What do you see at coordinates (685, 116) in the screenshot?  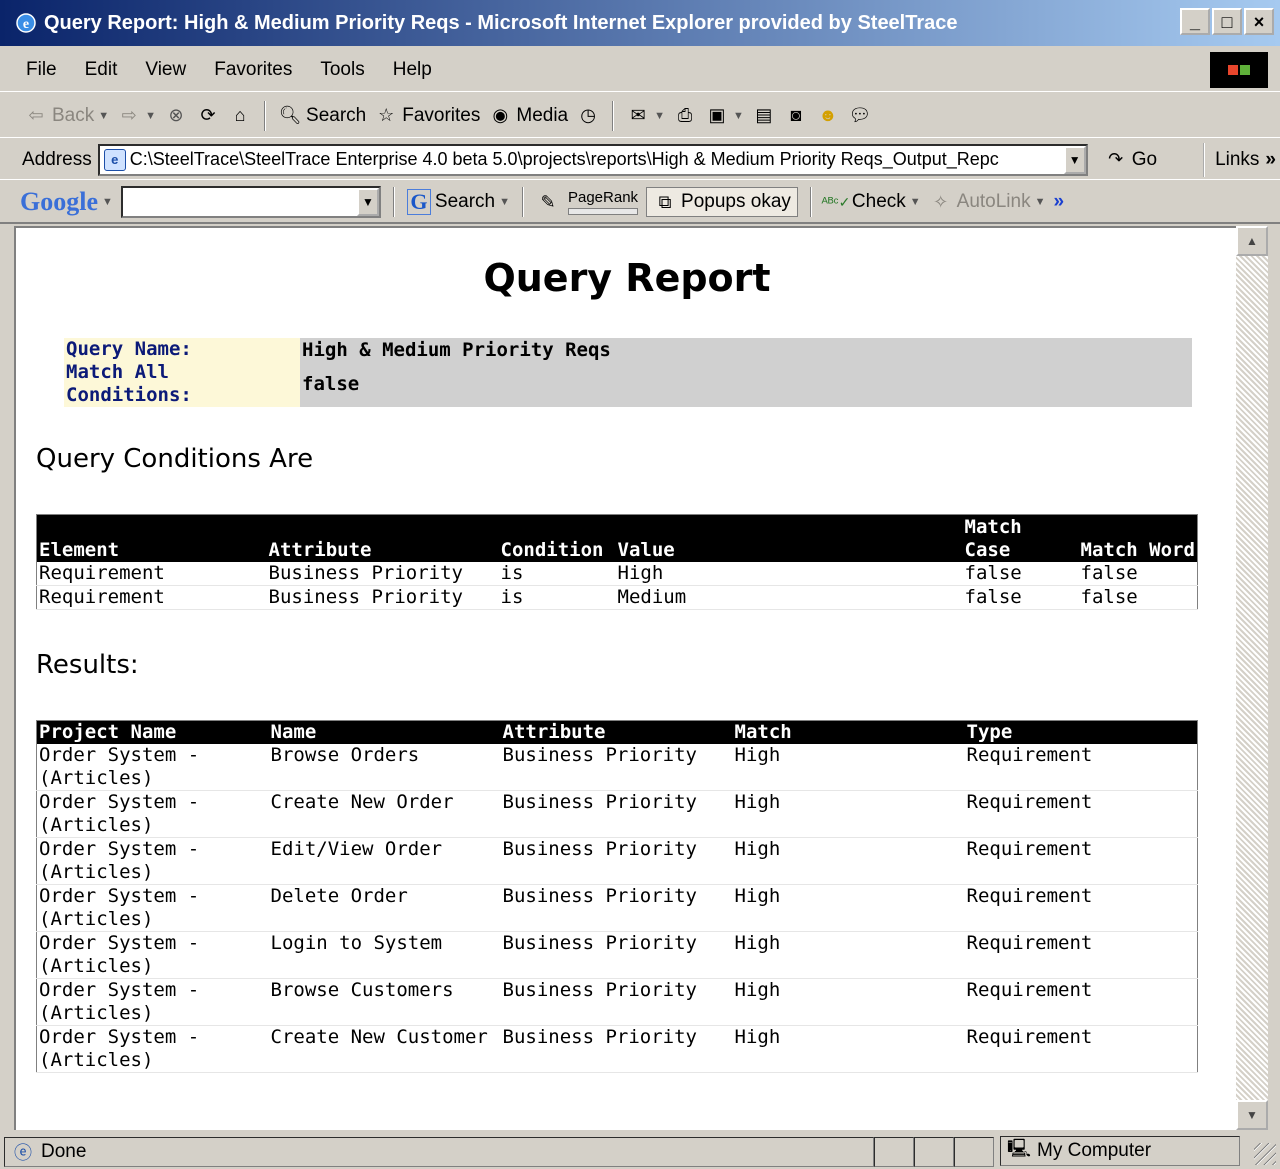 I see `print-button: ⎙` at bounding box center [685, 116].